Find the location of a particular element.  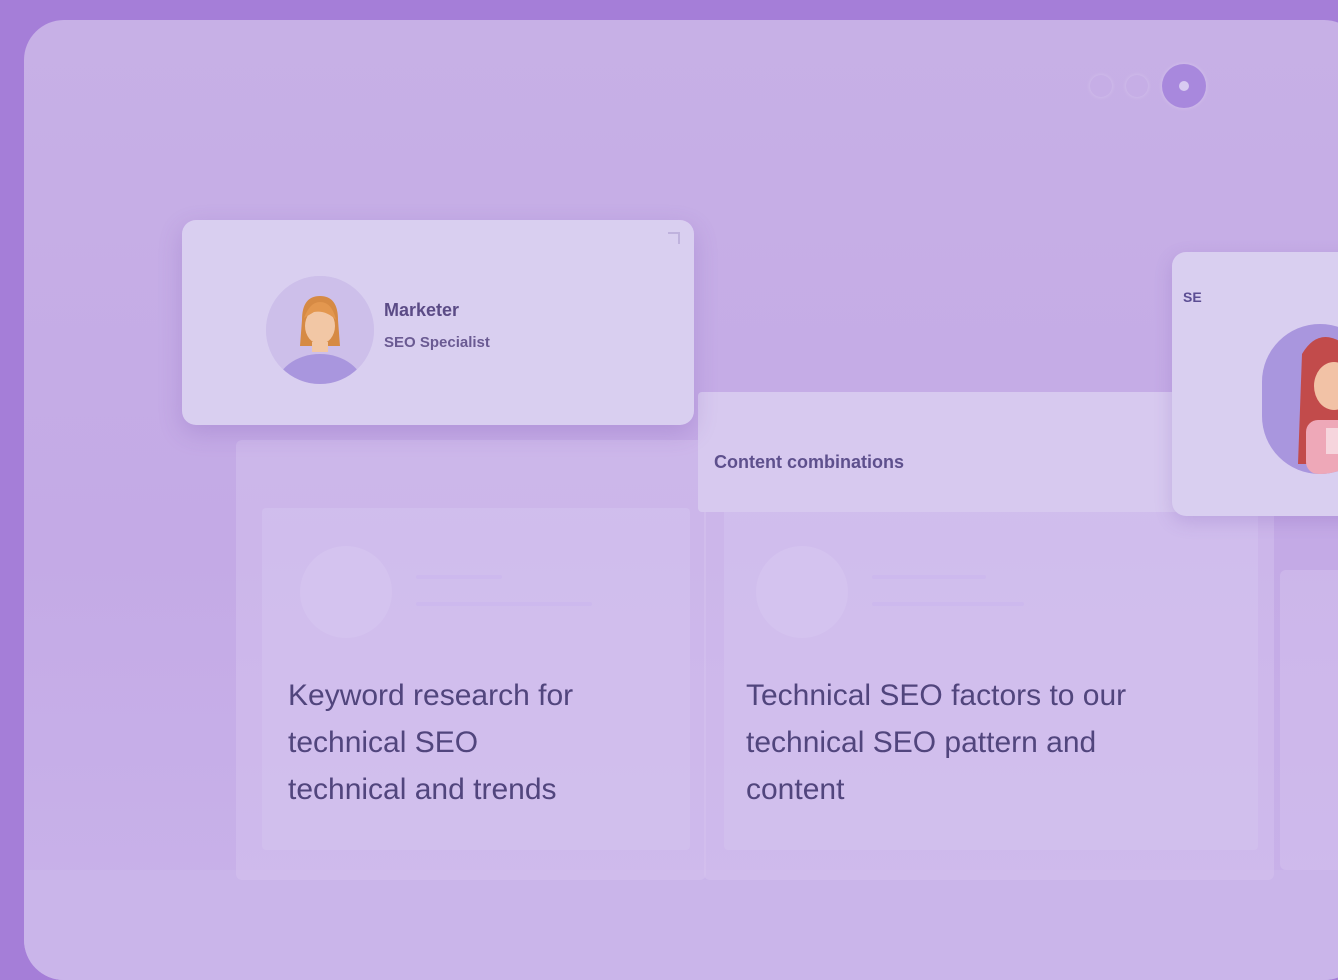

window-controls is located at coordinates (1148, 86).